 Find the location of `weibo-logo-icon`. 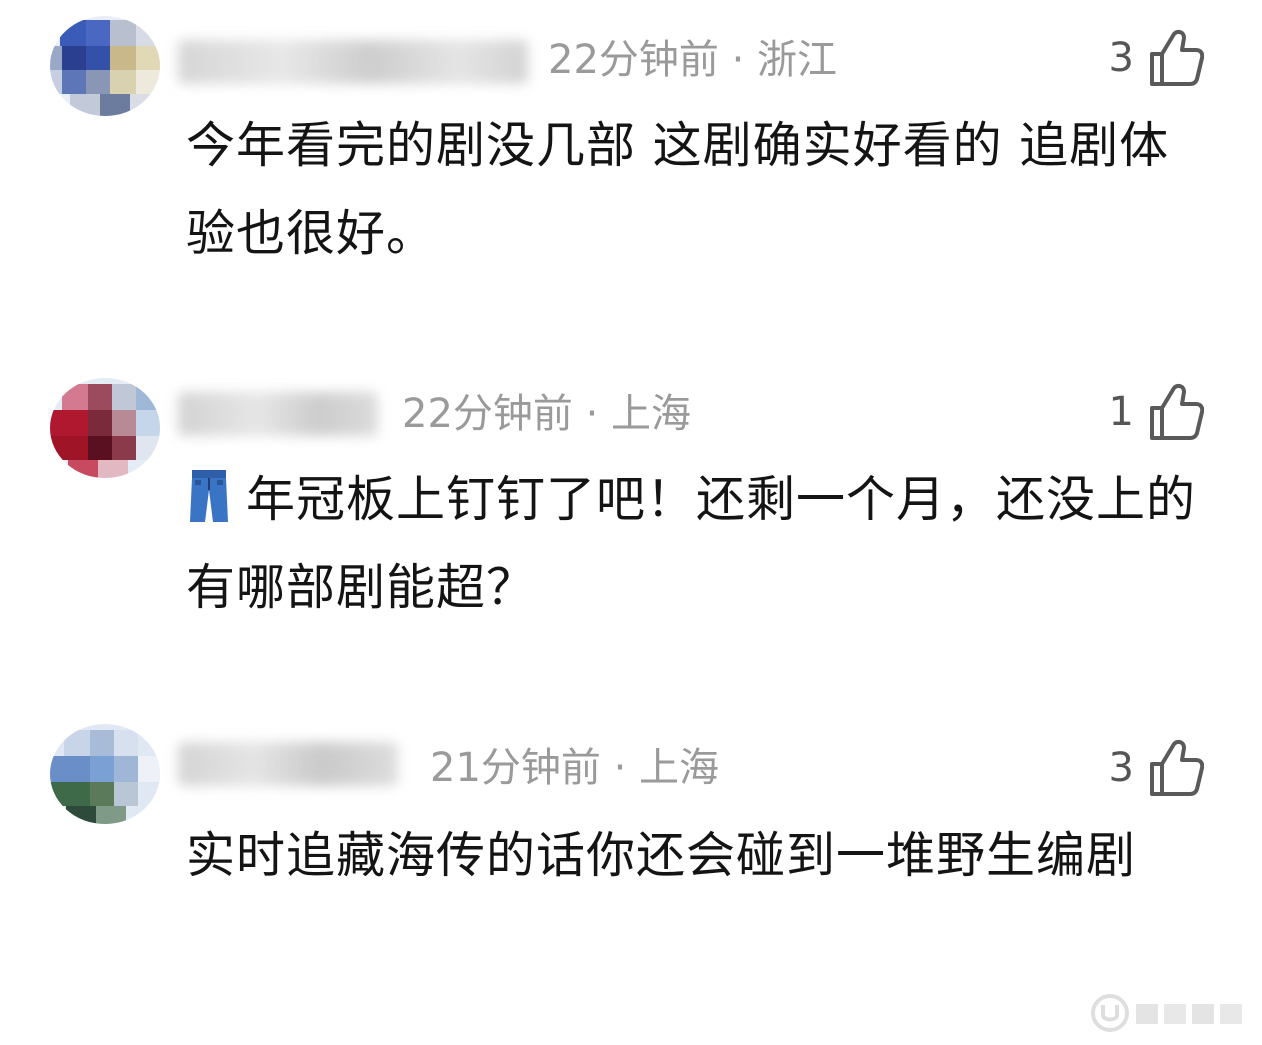

weibo-logo-icon is located at coordinates (1110, 1013).